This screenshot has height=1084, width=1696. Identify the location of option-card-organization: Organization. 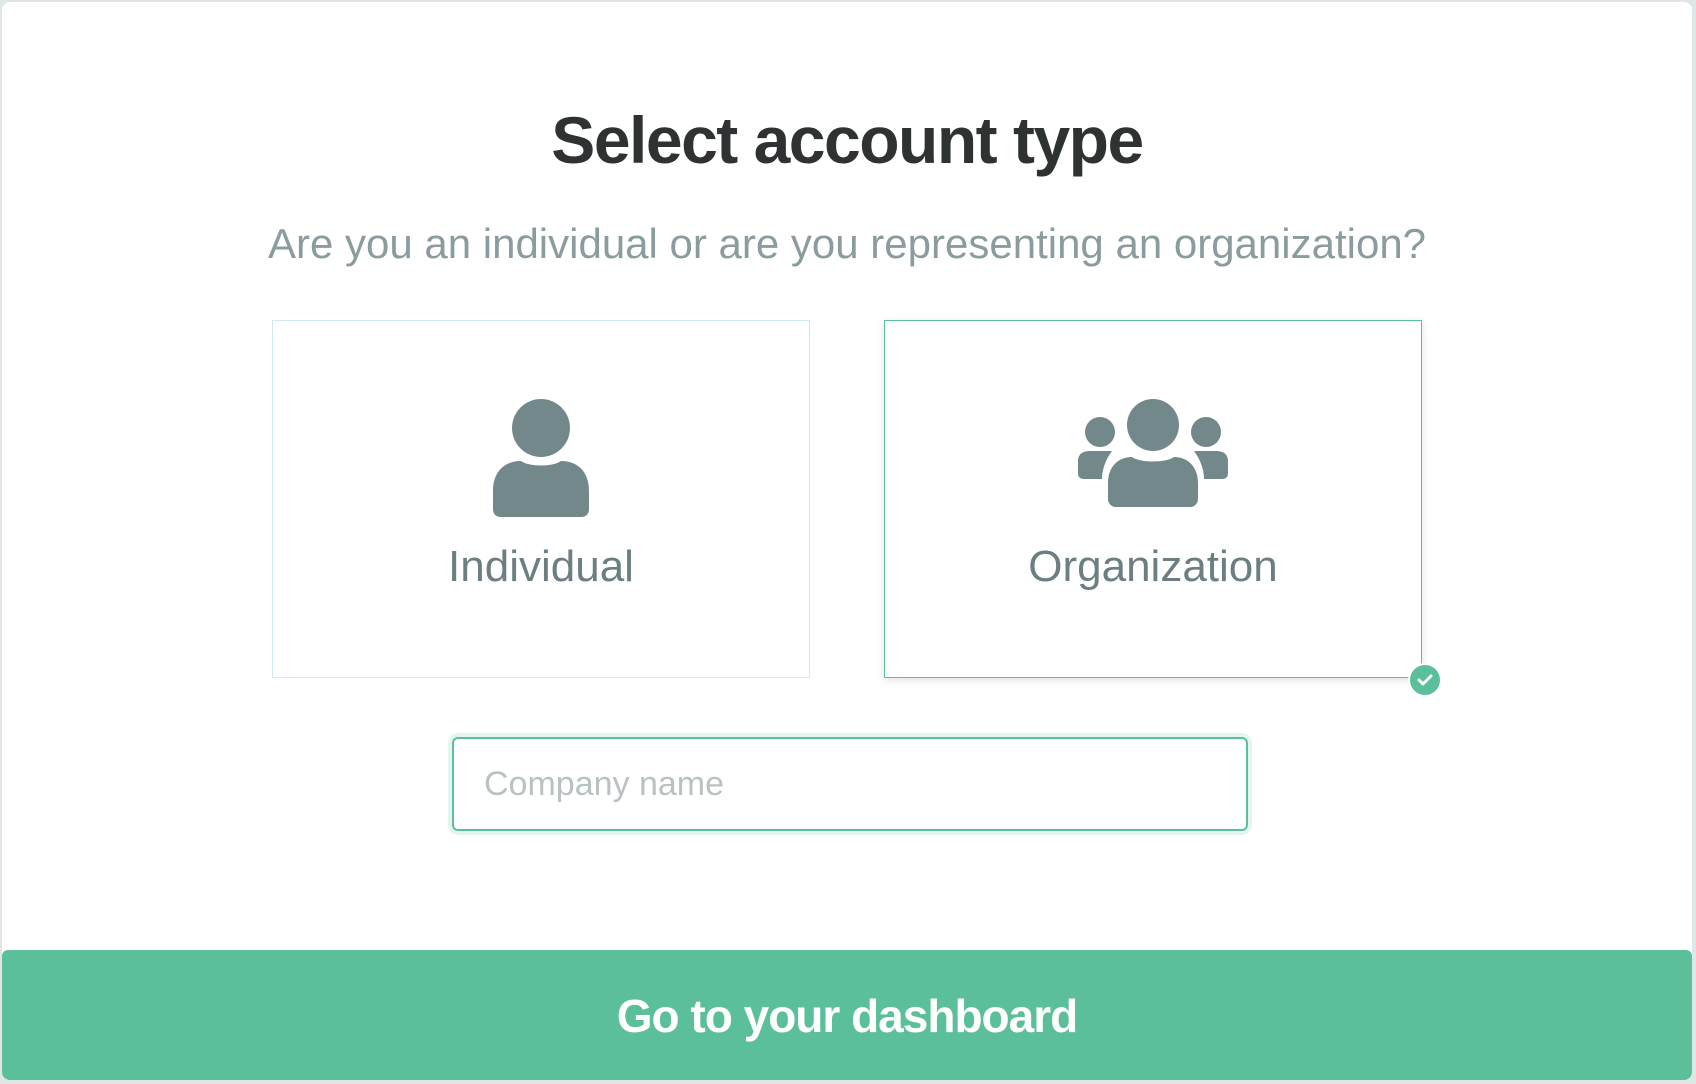
(1153, 499).